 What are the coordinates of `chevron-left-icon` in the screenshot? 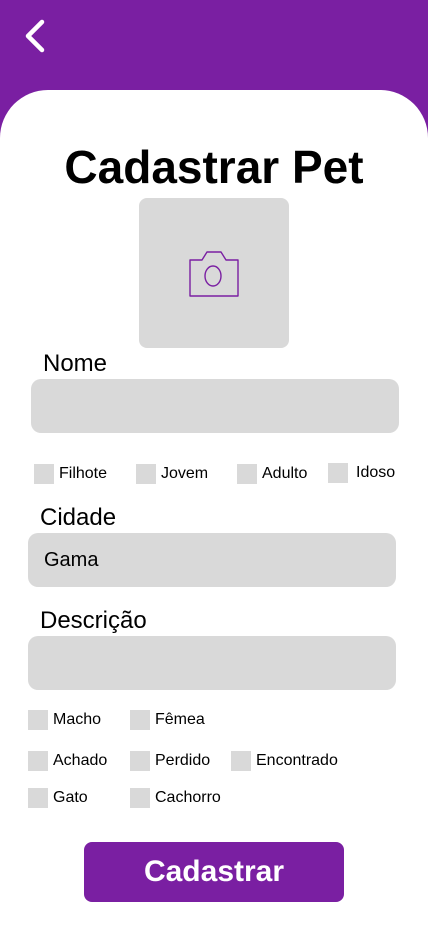 It's located at (35, 36).